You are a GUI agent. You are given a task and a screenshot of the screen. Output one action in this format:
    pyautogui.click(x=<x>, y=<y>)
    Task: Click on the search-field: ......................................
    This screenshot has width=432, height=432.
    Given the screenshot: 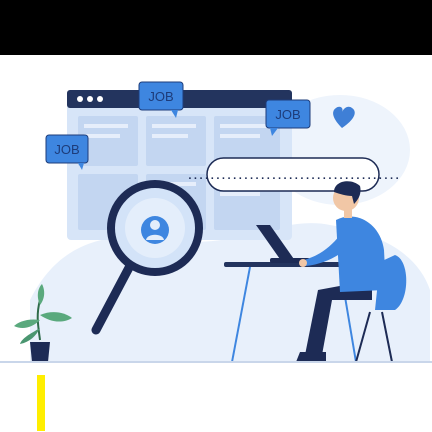 What is the action you would take?
    pyautogui.click(x=293, y=174)
    